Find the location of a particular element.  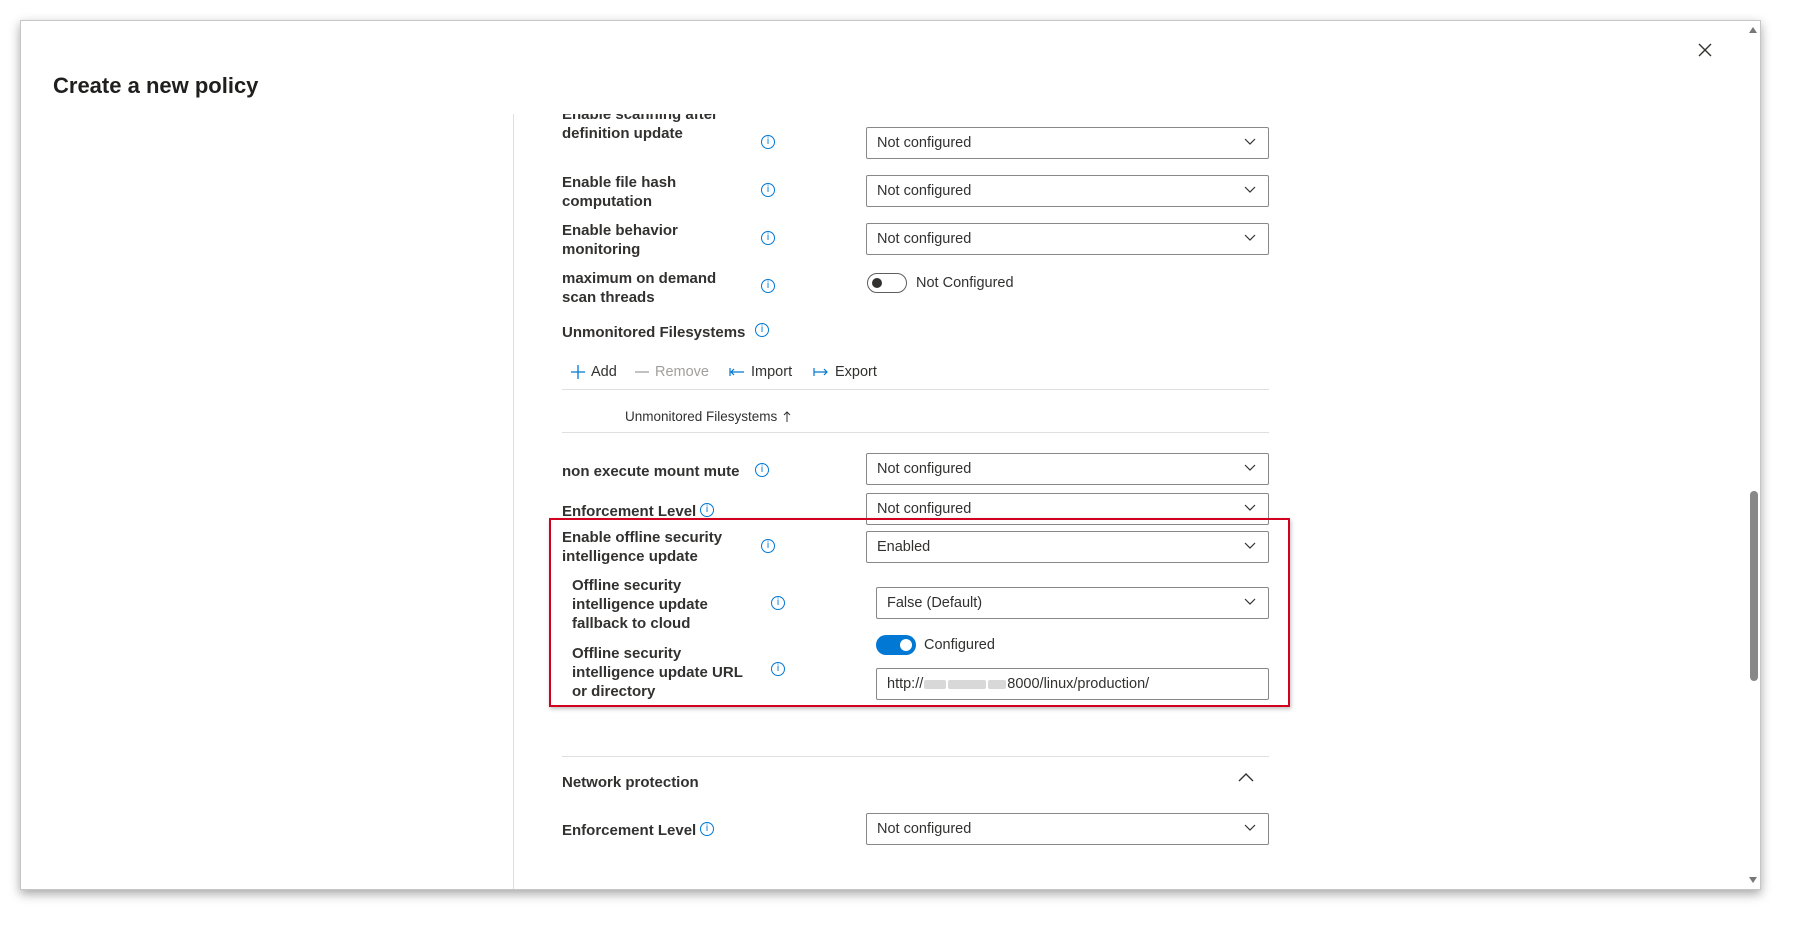

import-label: Import is located at coordinates (772, 372).